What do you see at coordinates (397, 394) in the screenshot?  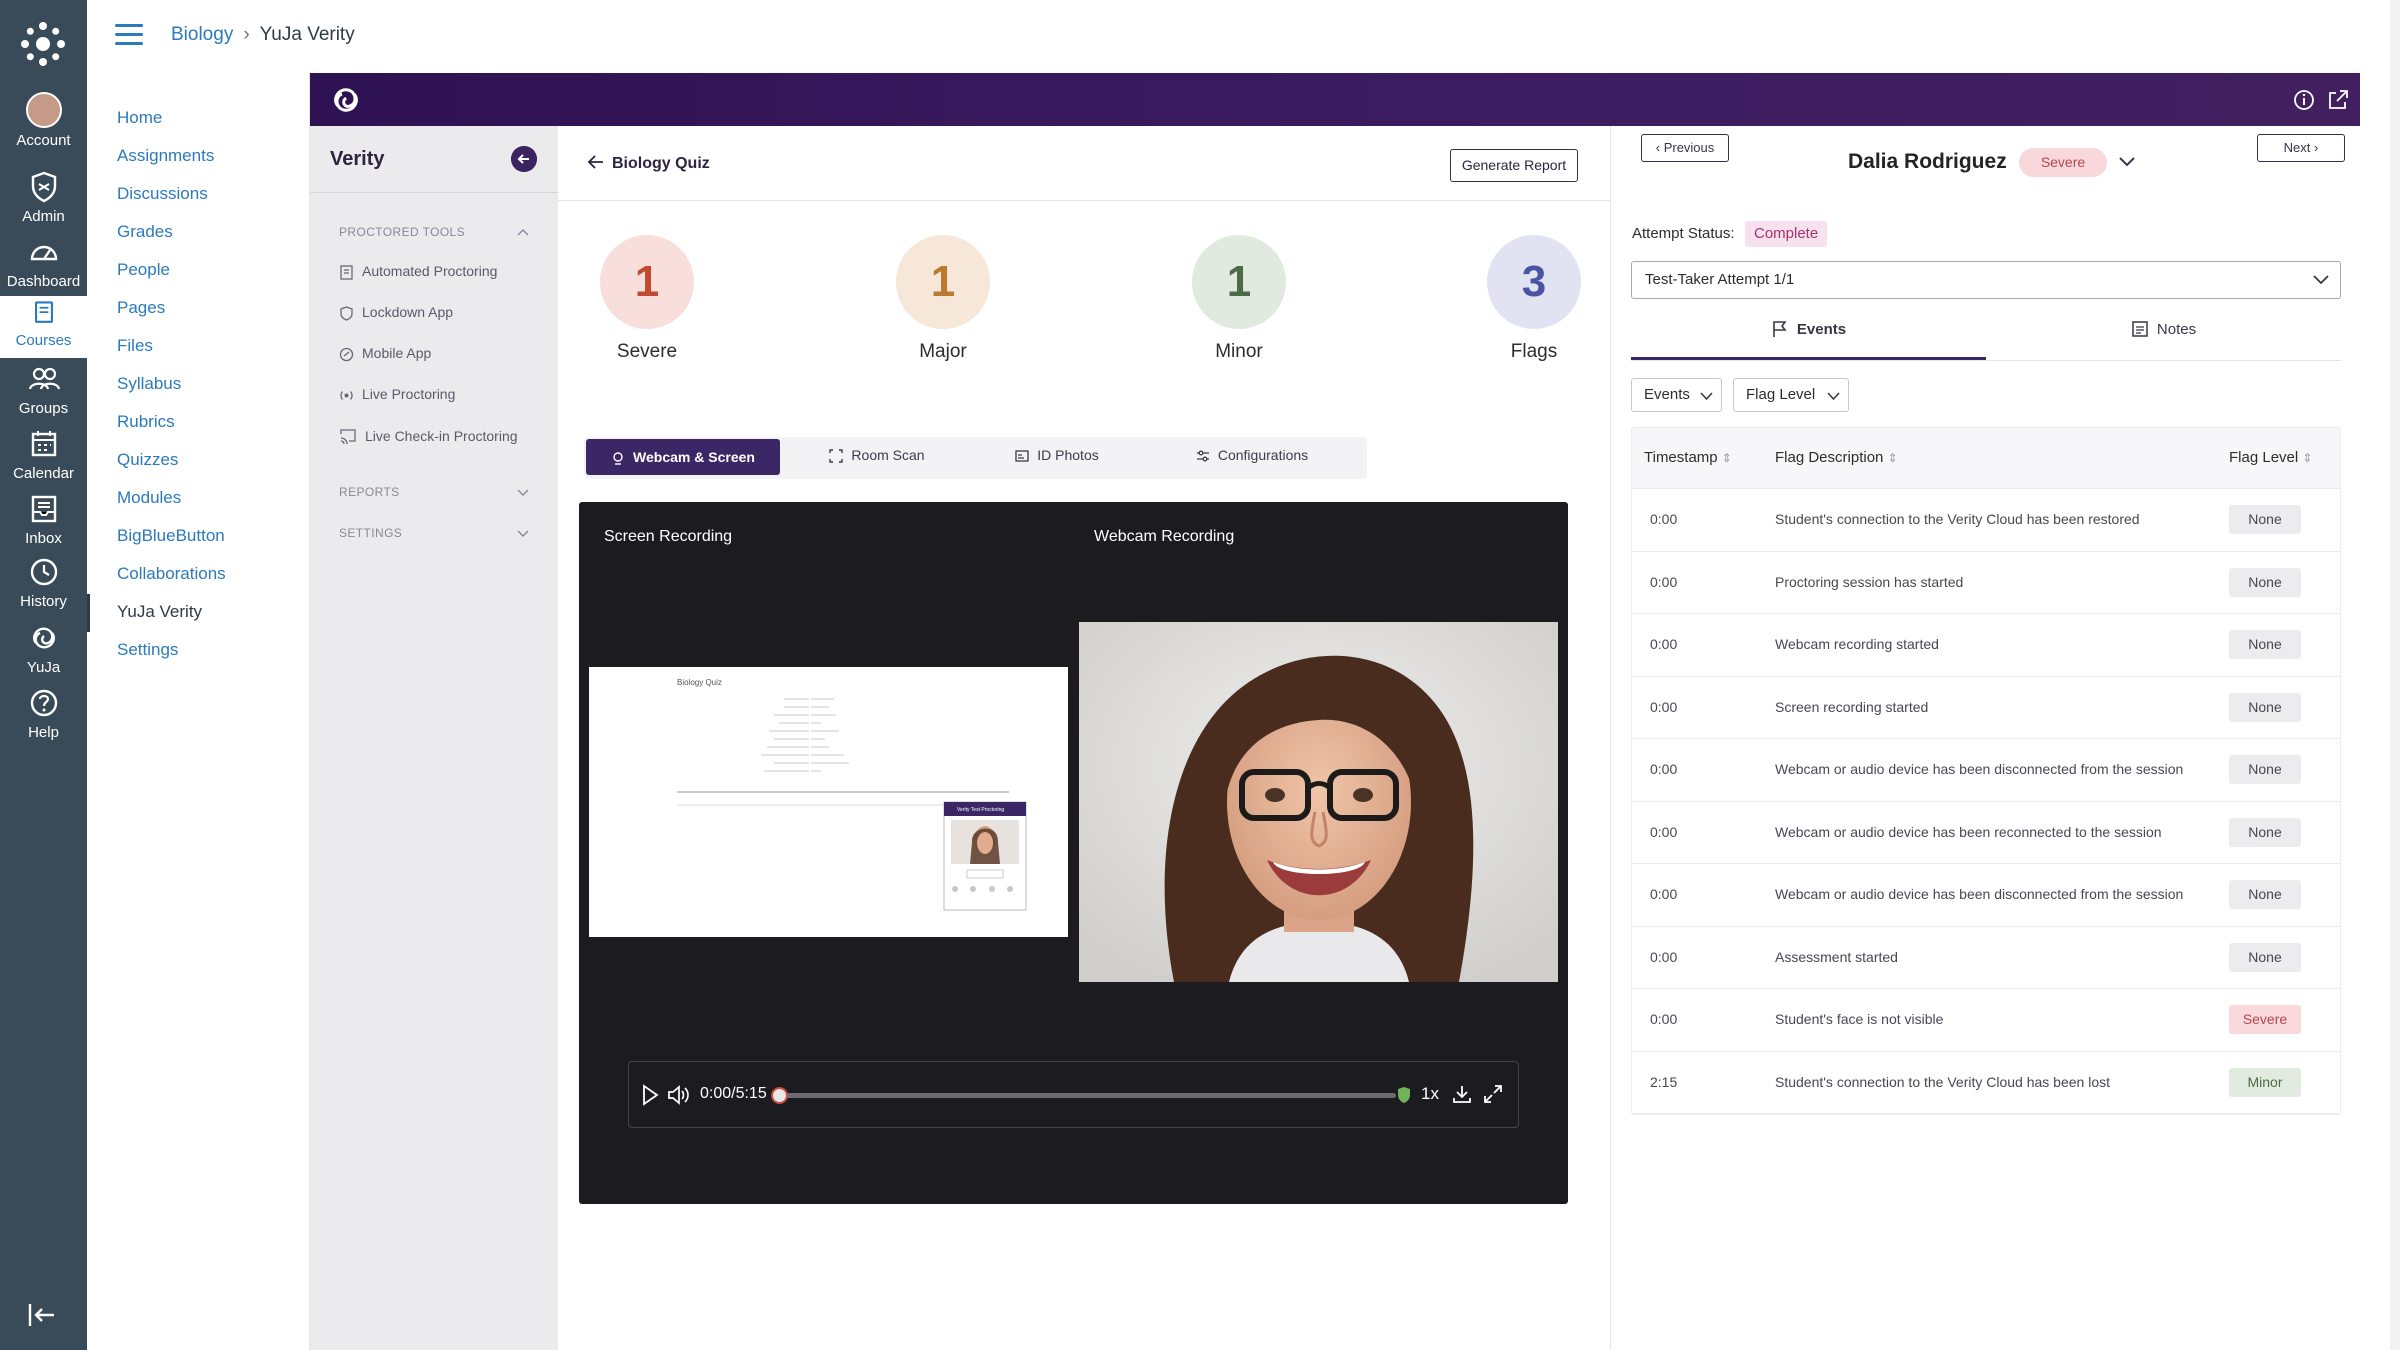 I see `tool-live-proctoring: Live Proctoring` at bounding box center [397, 394].